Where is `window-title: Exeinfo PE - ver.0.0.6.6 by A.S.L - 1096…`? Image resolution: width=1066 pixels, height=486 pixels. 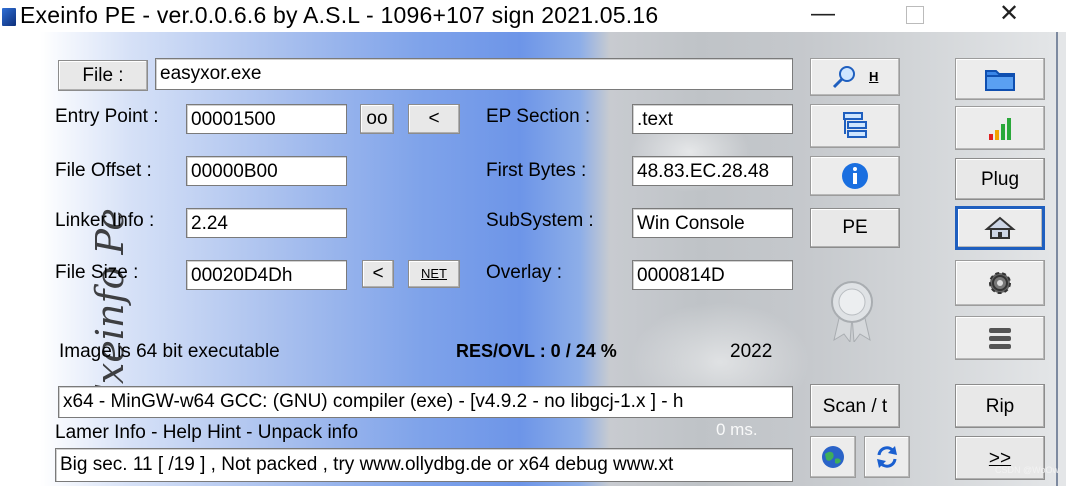 window-title: Exeinfo PE - ver.0.0.6.6 by A.S.L - 1096… is located at coordinates (339, 15).